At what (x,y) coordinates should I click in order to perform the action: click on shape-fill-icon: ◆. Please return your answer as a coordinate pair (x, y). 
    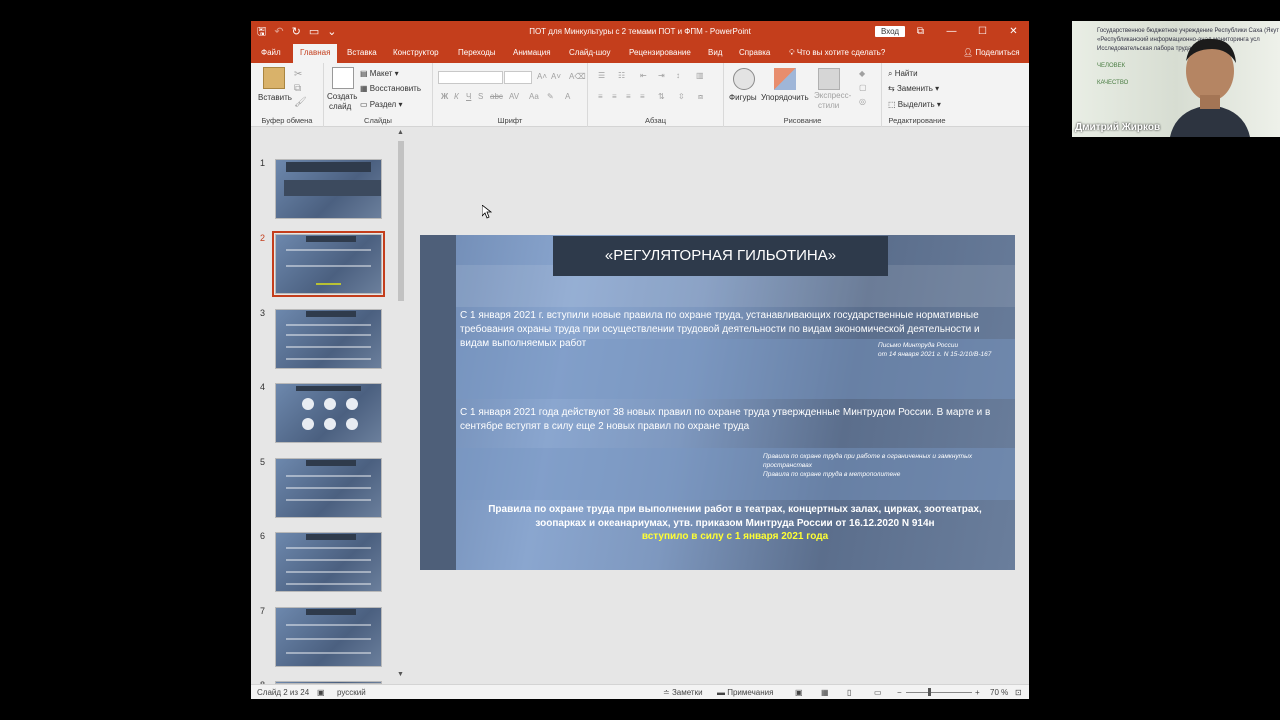
    Looking at the image, I should click on (862, 73).